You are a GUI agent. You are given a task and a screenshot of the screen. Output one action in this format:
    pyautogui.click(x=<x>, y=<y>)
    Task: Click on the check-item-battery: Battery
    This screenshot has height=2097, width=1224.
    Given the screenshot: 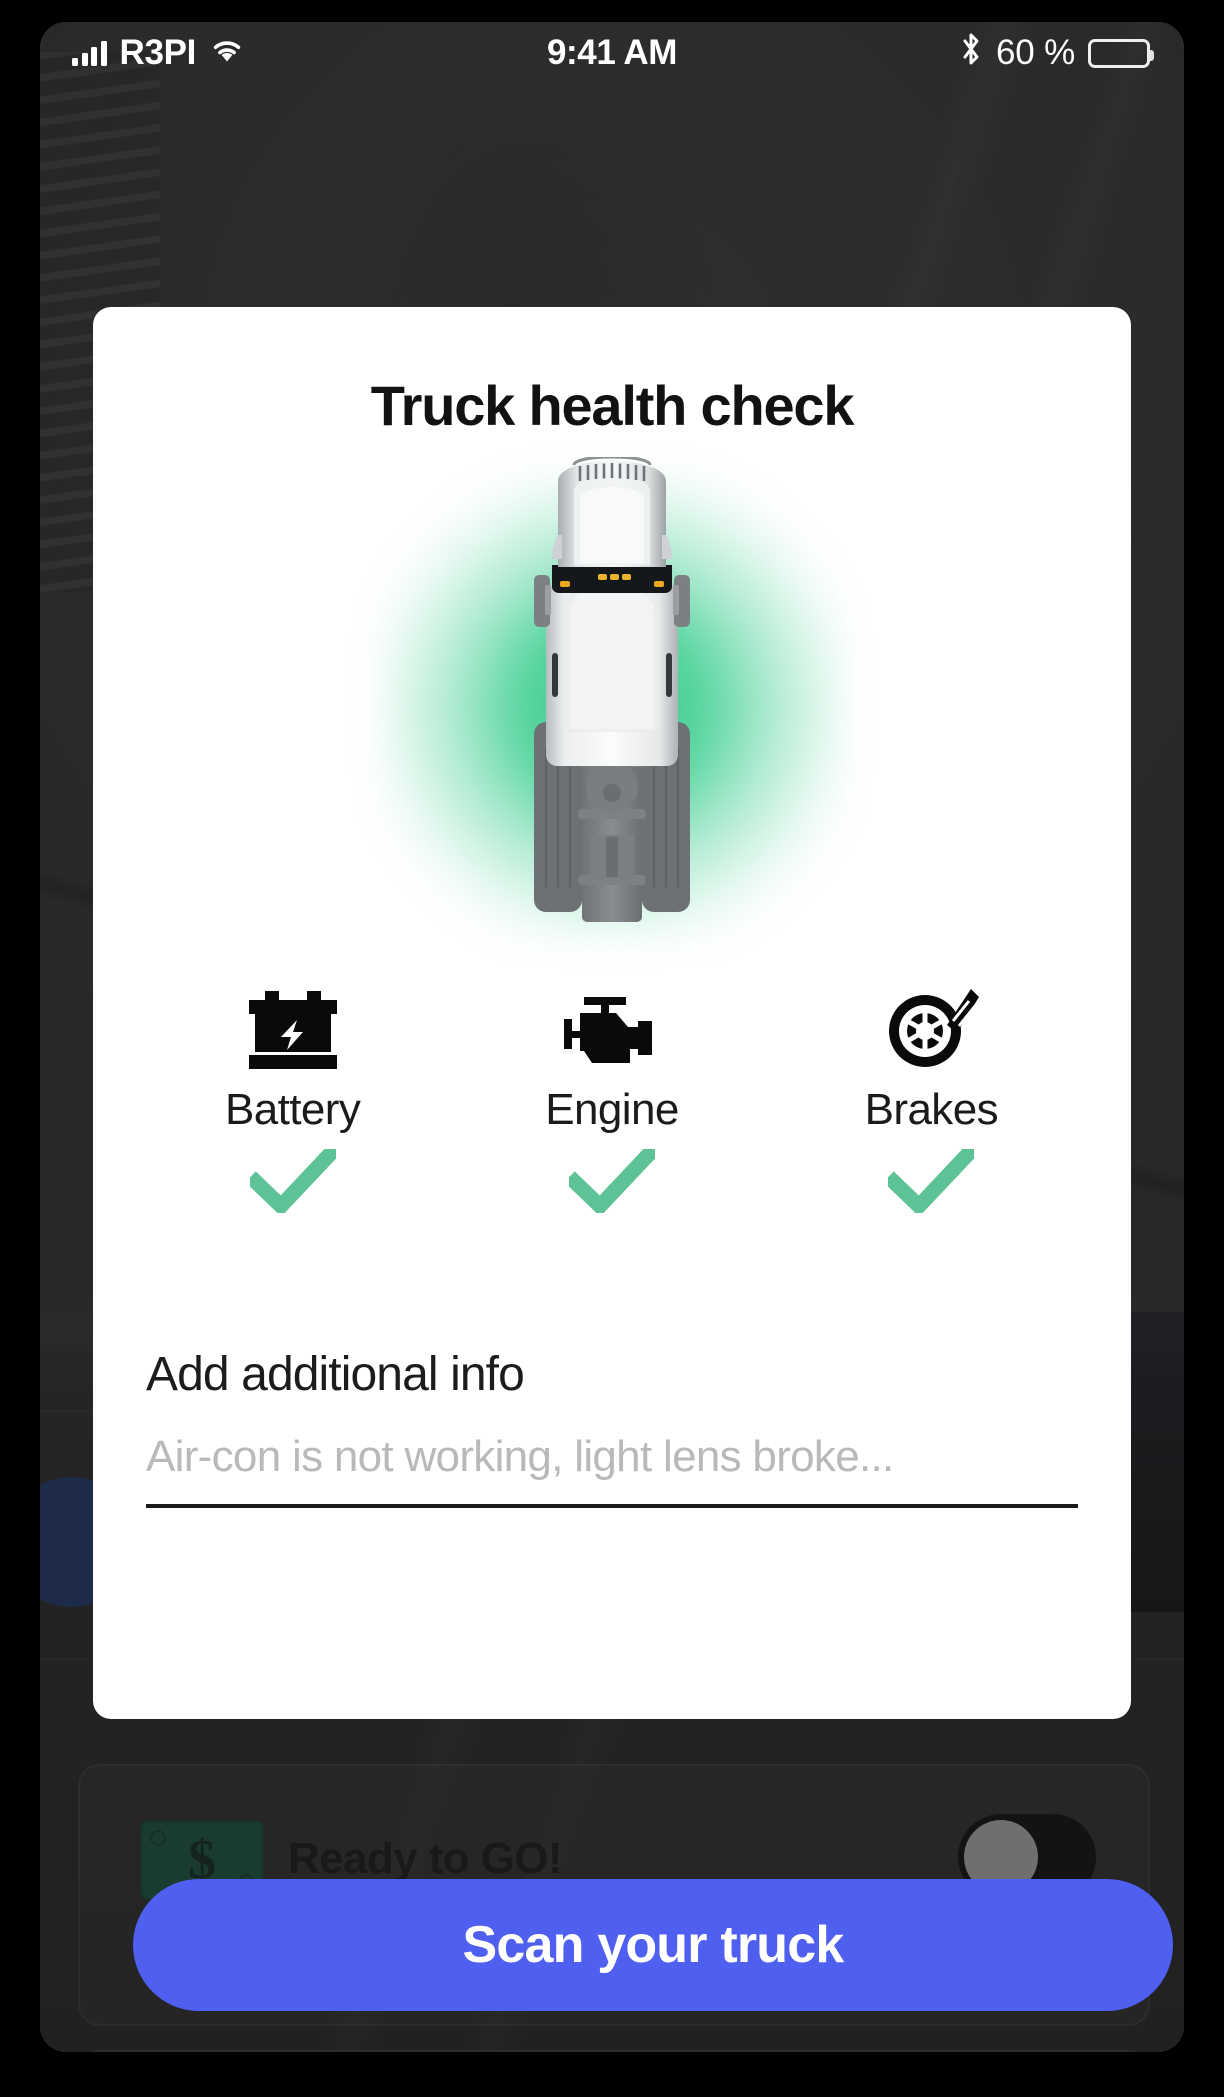 What is the action you would take?
    pyautogui.click(x=293, y=1102)
    